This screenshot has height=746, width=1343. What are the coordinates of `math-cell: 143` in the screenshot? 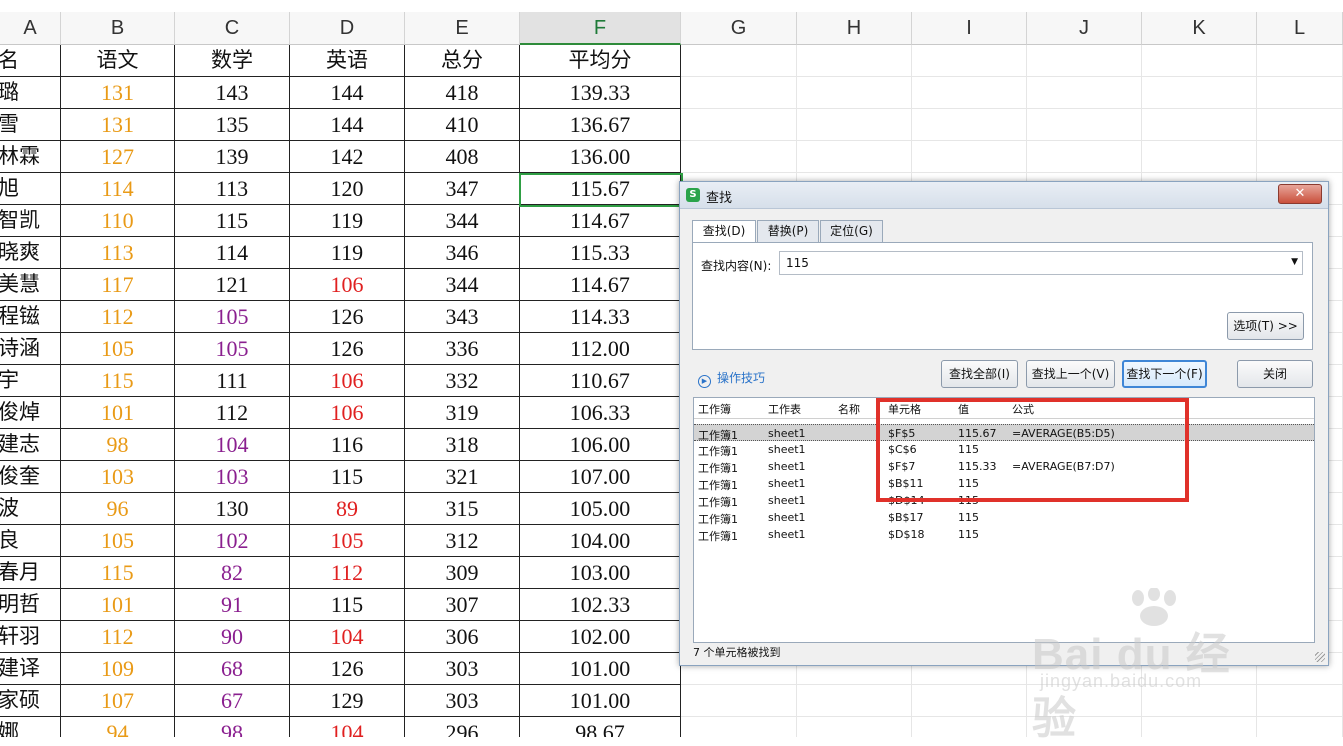 It's located at (232, 93).